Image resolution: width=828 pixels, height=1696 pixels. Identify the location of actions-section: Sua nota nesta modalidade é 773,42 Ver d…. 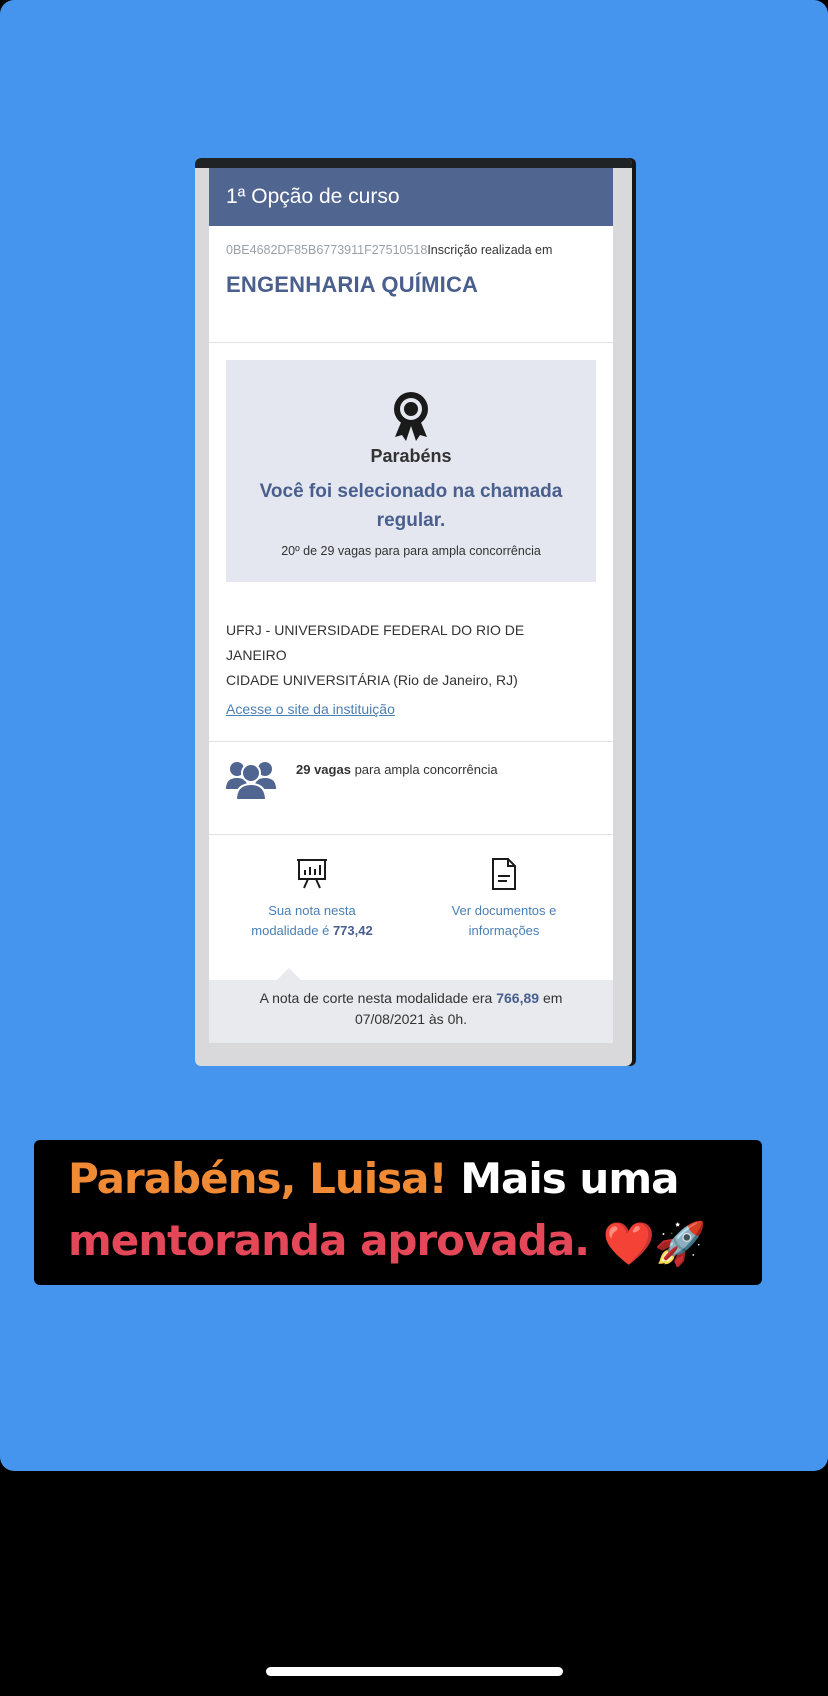
(411, 904).